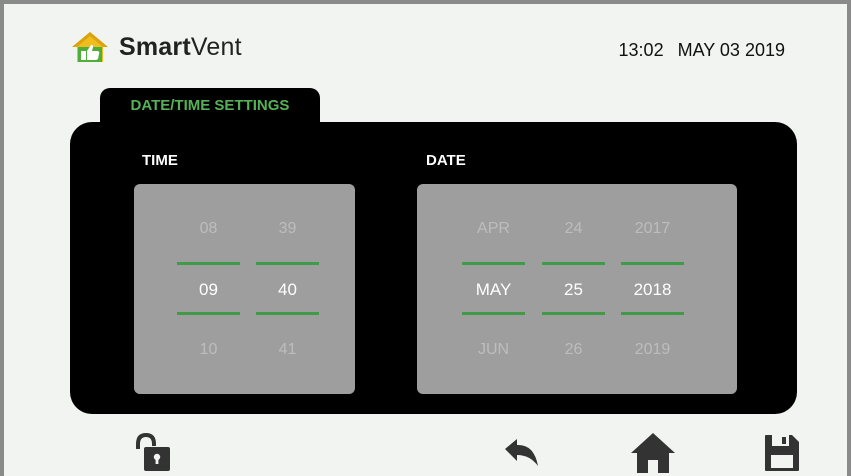 The width and height of the screenshot is (851, 476). What do you see at coordinates (208, 263) in the screenshot?
I see `hour-selection-line-top` at bounding box center [208, 263].